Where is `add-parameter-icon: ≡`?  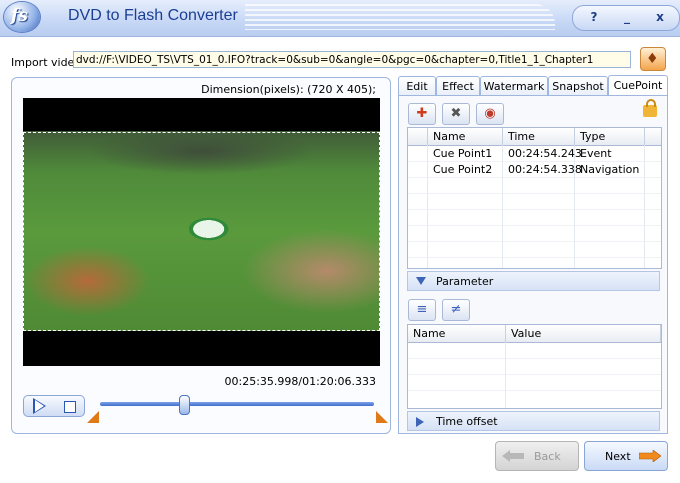 add-parameter-icon: ≡ is located at coordinates (422, 309).